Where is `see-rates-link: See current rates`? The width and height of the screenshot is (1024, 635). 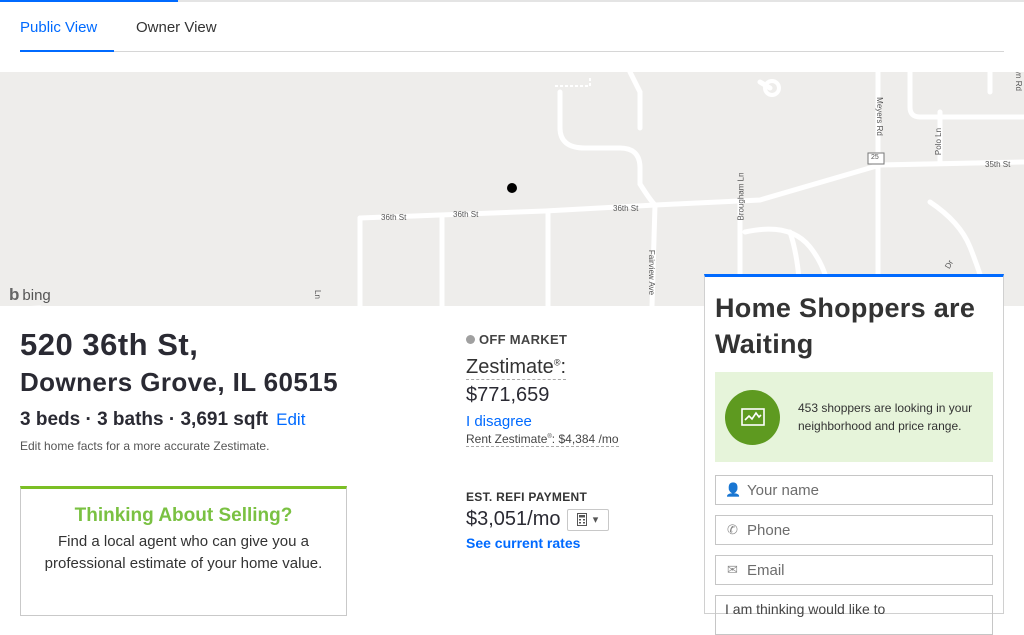
see-rates-link: See current rates is located at coordinates (537, 543).